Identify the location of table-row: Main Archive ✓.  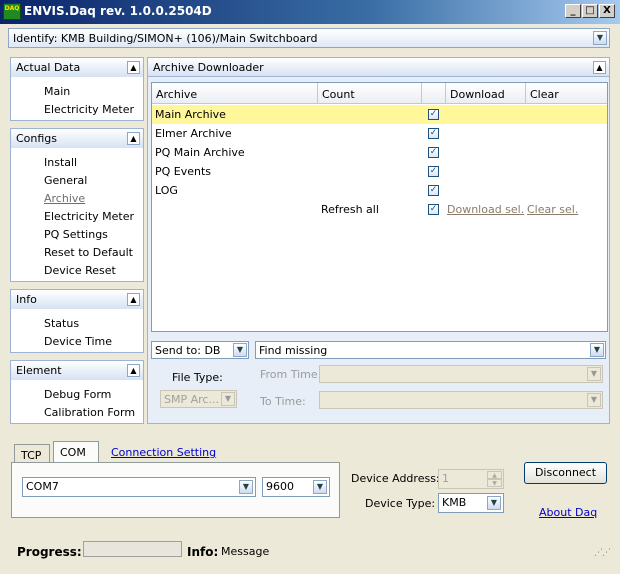
(379, 114).